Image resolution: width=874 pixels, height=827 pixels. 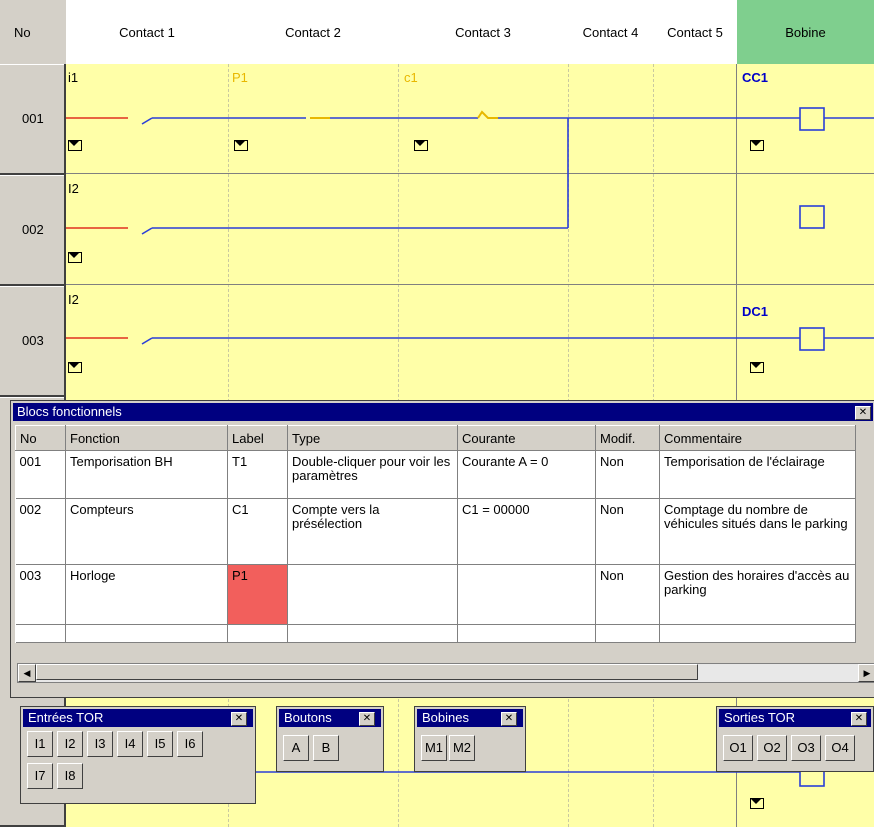 What do you see at coordinates (372, 594) in the screenshot?
I see `cell-type` at bounding box center [372, 594].